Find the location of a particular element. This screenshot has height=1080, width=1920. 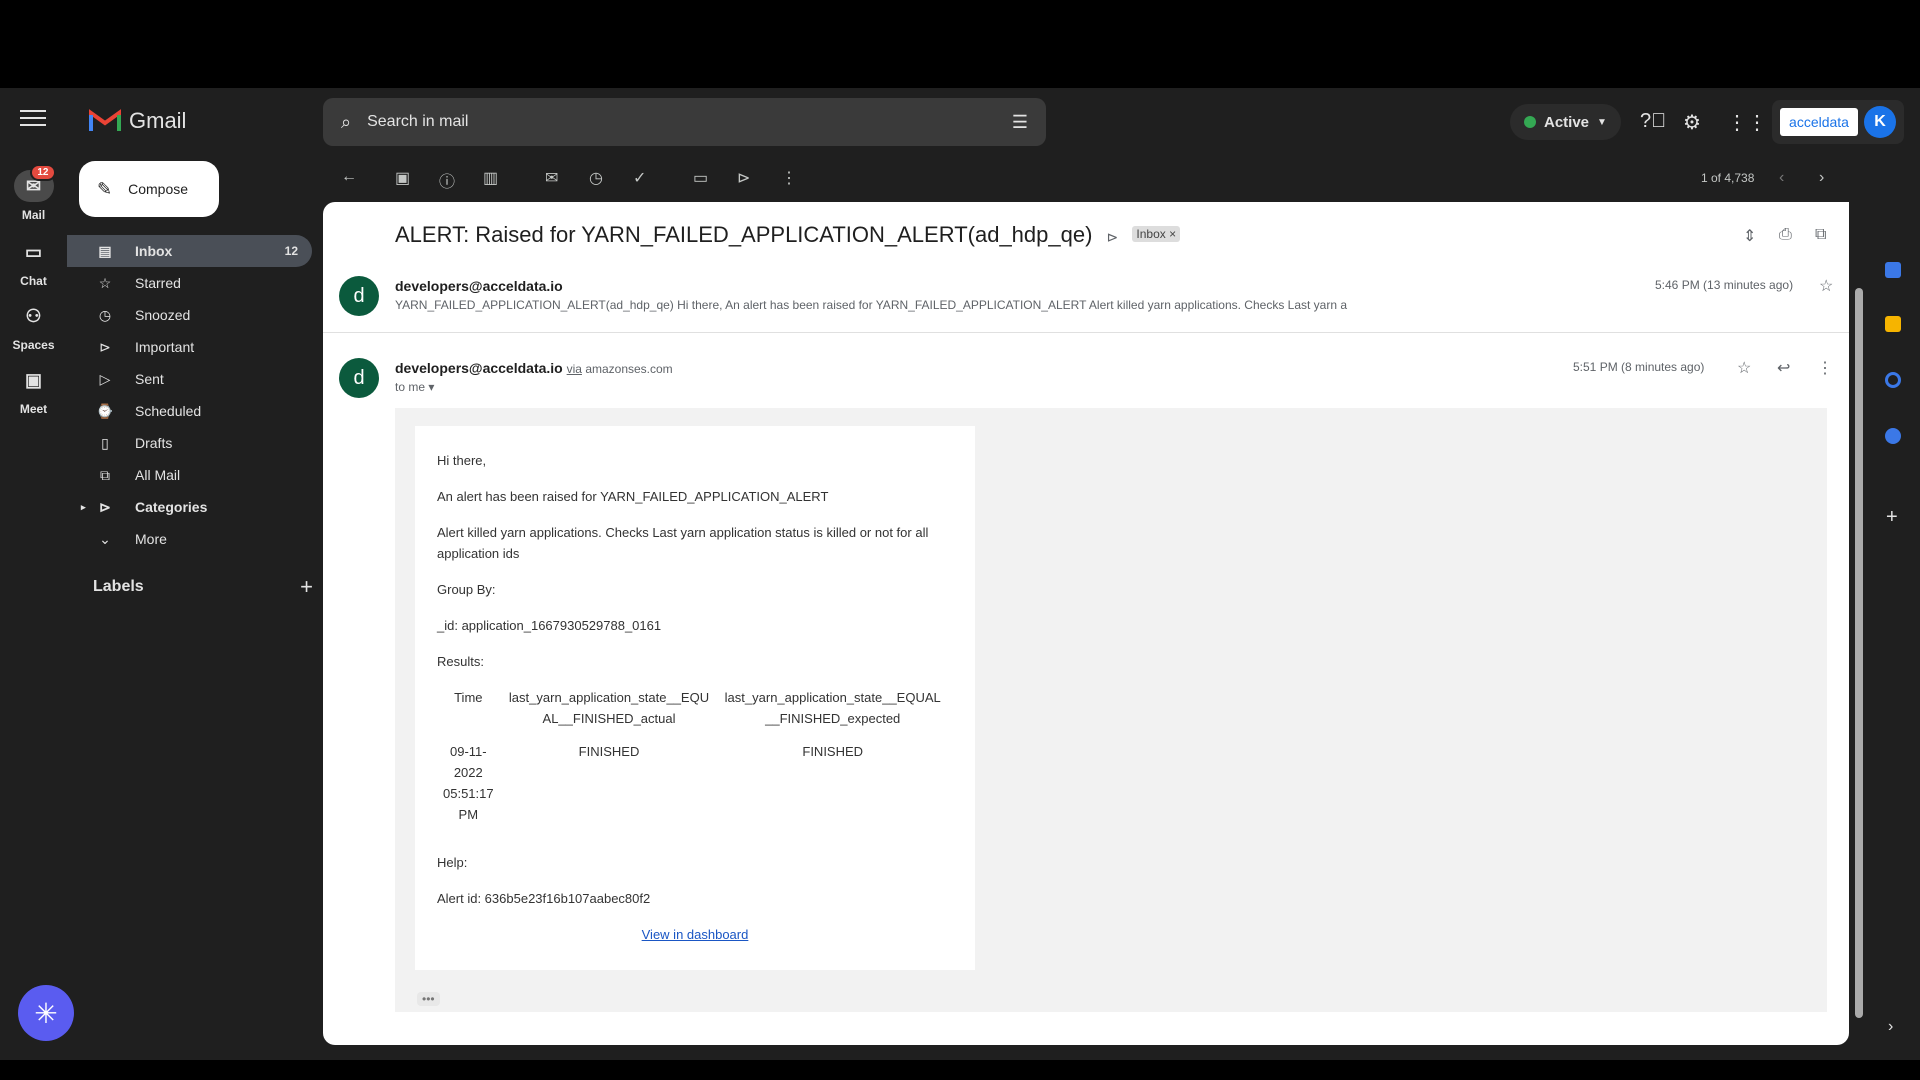

sidebar-item-important: ⊳ Important is located at coordinates (189, 347).